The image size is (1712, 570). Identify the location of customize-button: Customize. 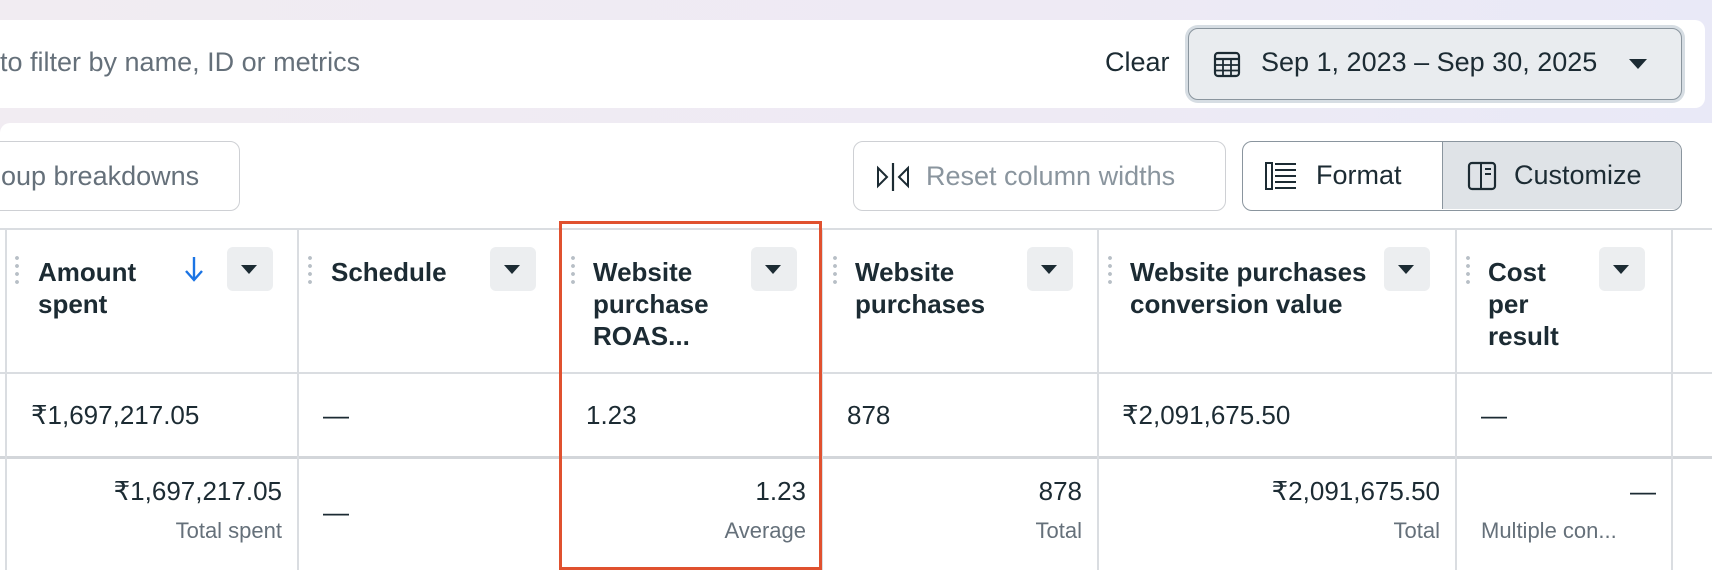
(1561, 175).